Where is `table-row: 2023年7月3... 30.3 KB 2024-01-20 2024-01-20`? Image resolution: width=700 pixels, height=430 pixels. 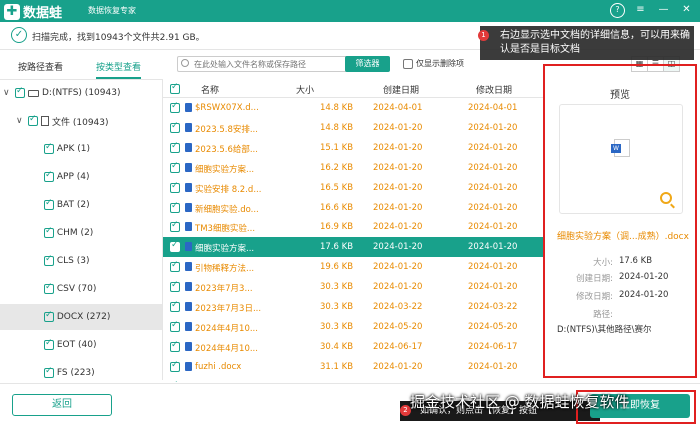 table-row: 2023年7月3... 30.3 KB 2024-01-20 2024-01-20 is located at coordinates (353, 287).